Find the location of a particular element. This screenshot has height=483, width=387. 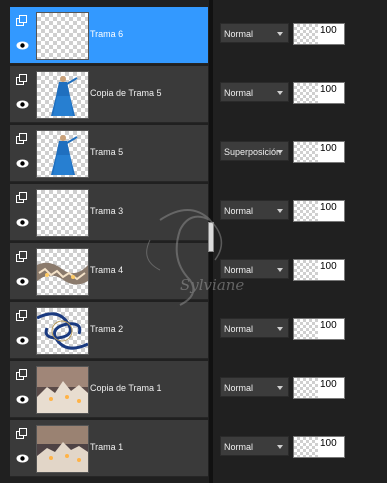

layer-props-row: Superposición 100 is located at coordinates (301, 153).